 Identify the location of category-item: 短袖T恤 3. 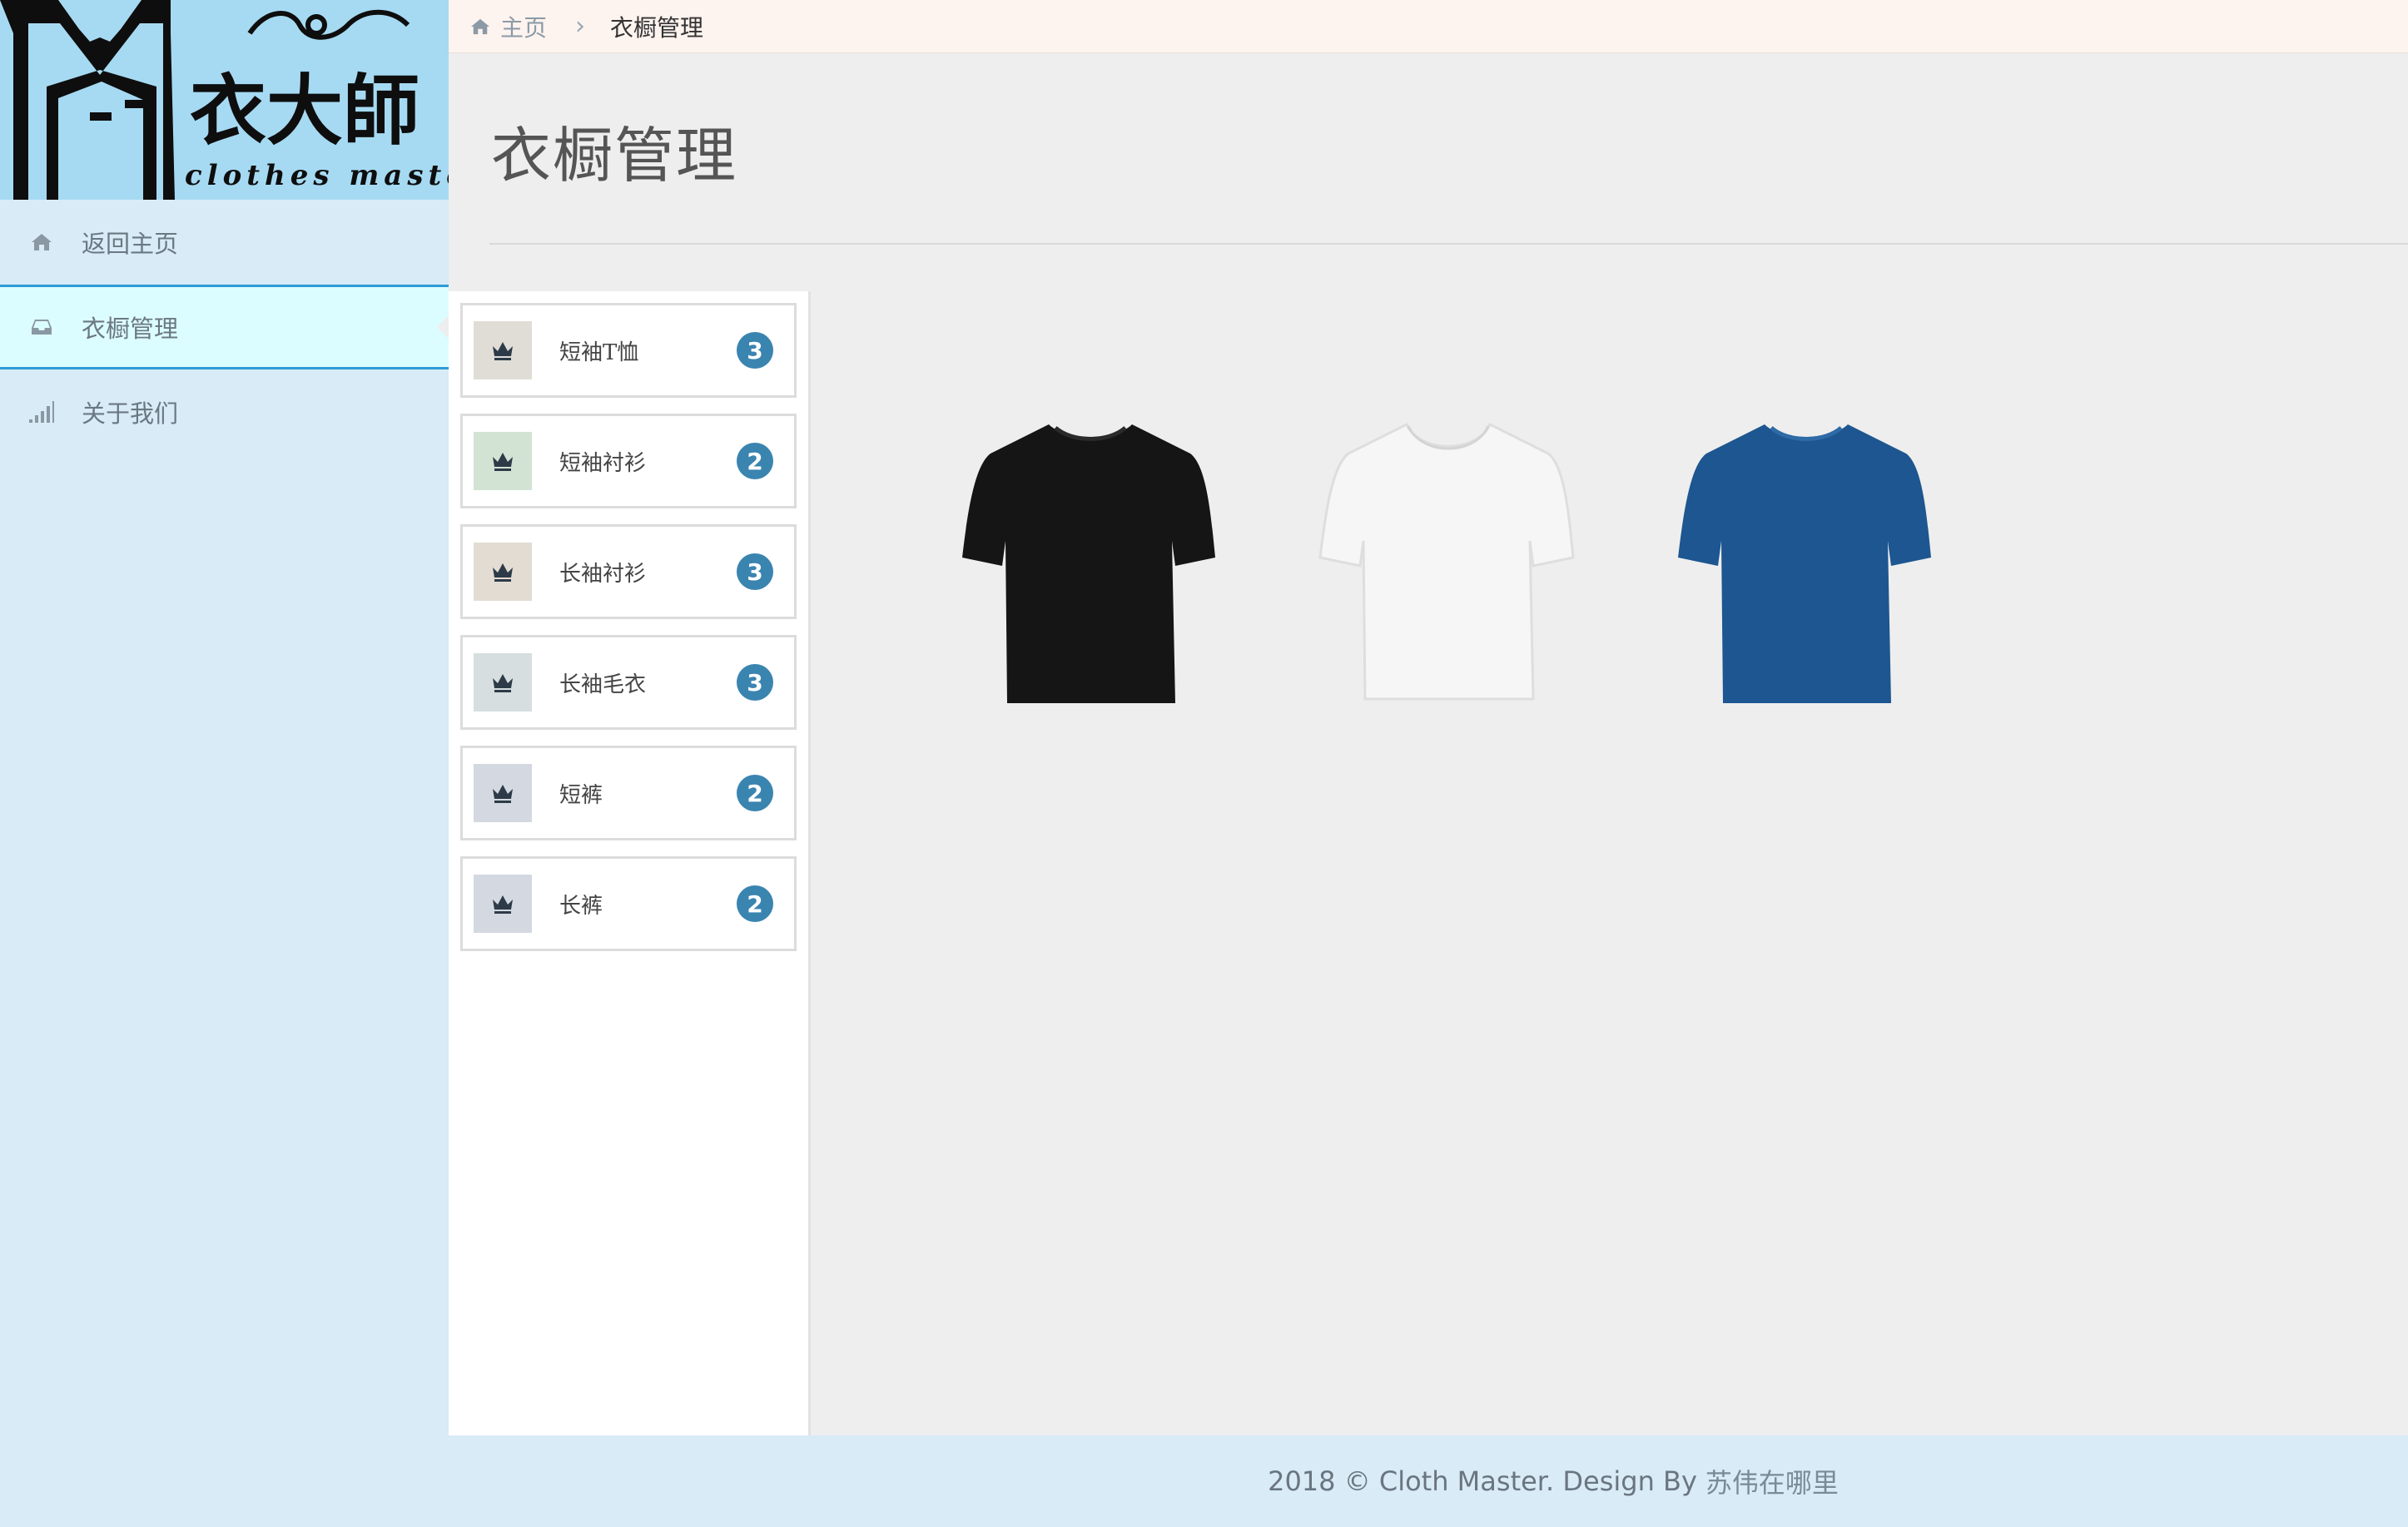
(628, 350).